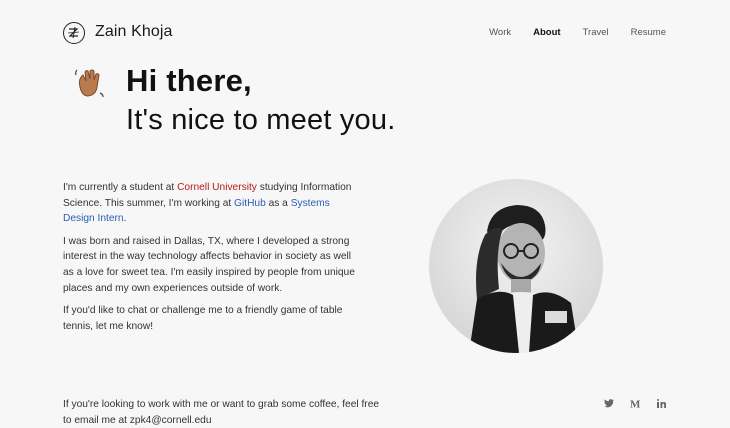 Image resolution: width=730 pixels, height=428 pixels. I want to click on wave-icon, so click(89, 84).